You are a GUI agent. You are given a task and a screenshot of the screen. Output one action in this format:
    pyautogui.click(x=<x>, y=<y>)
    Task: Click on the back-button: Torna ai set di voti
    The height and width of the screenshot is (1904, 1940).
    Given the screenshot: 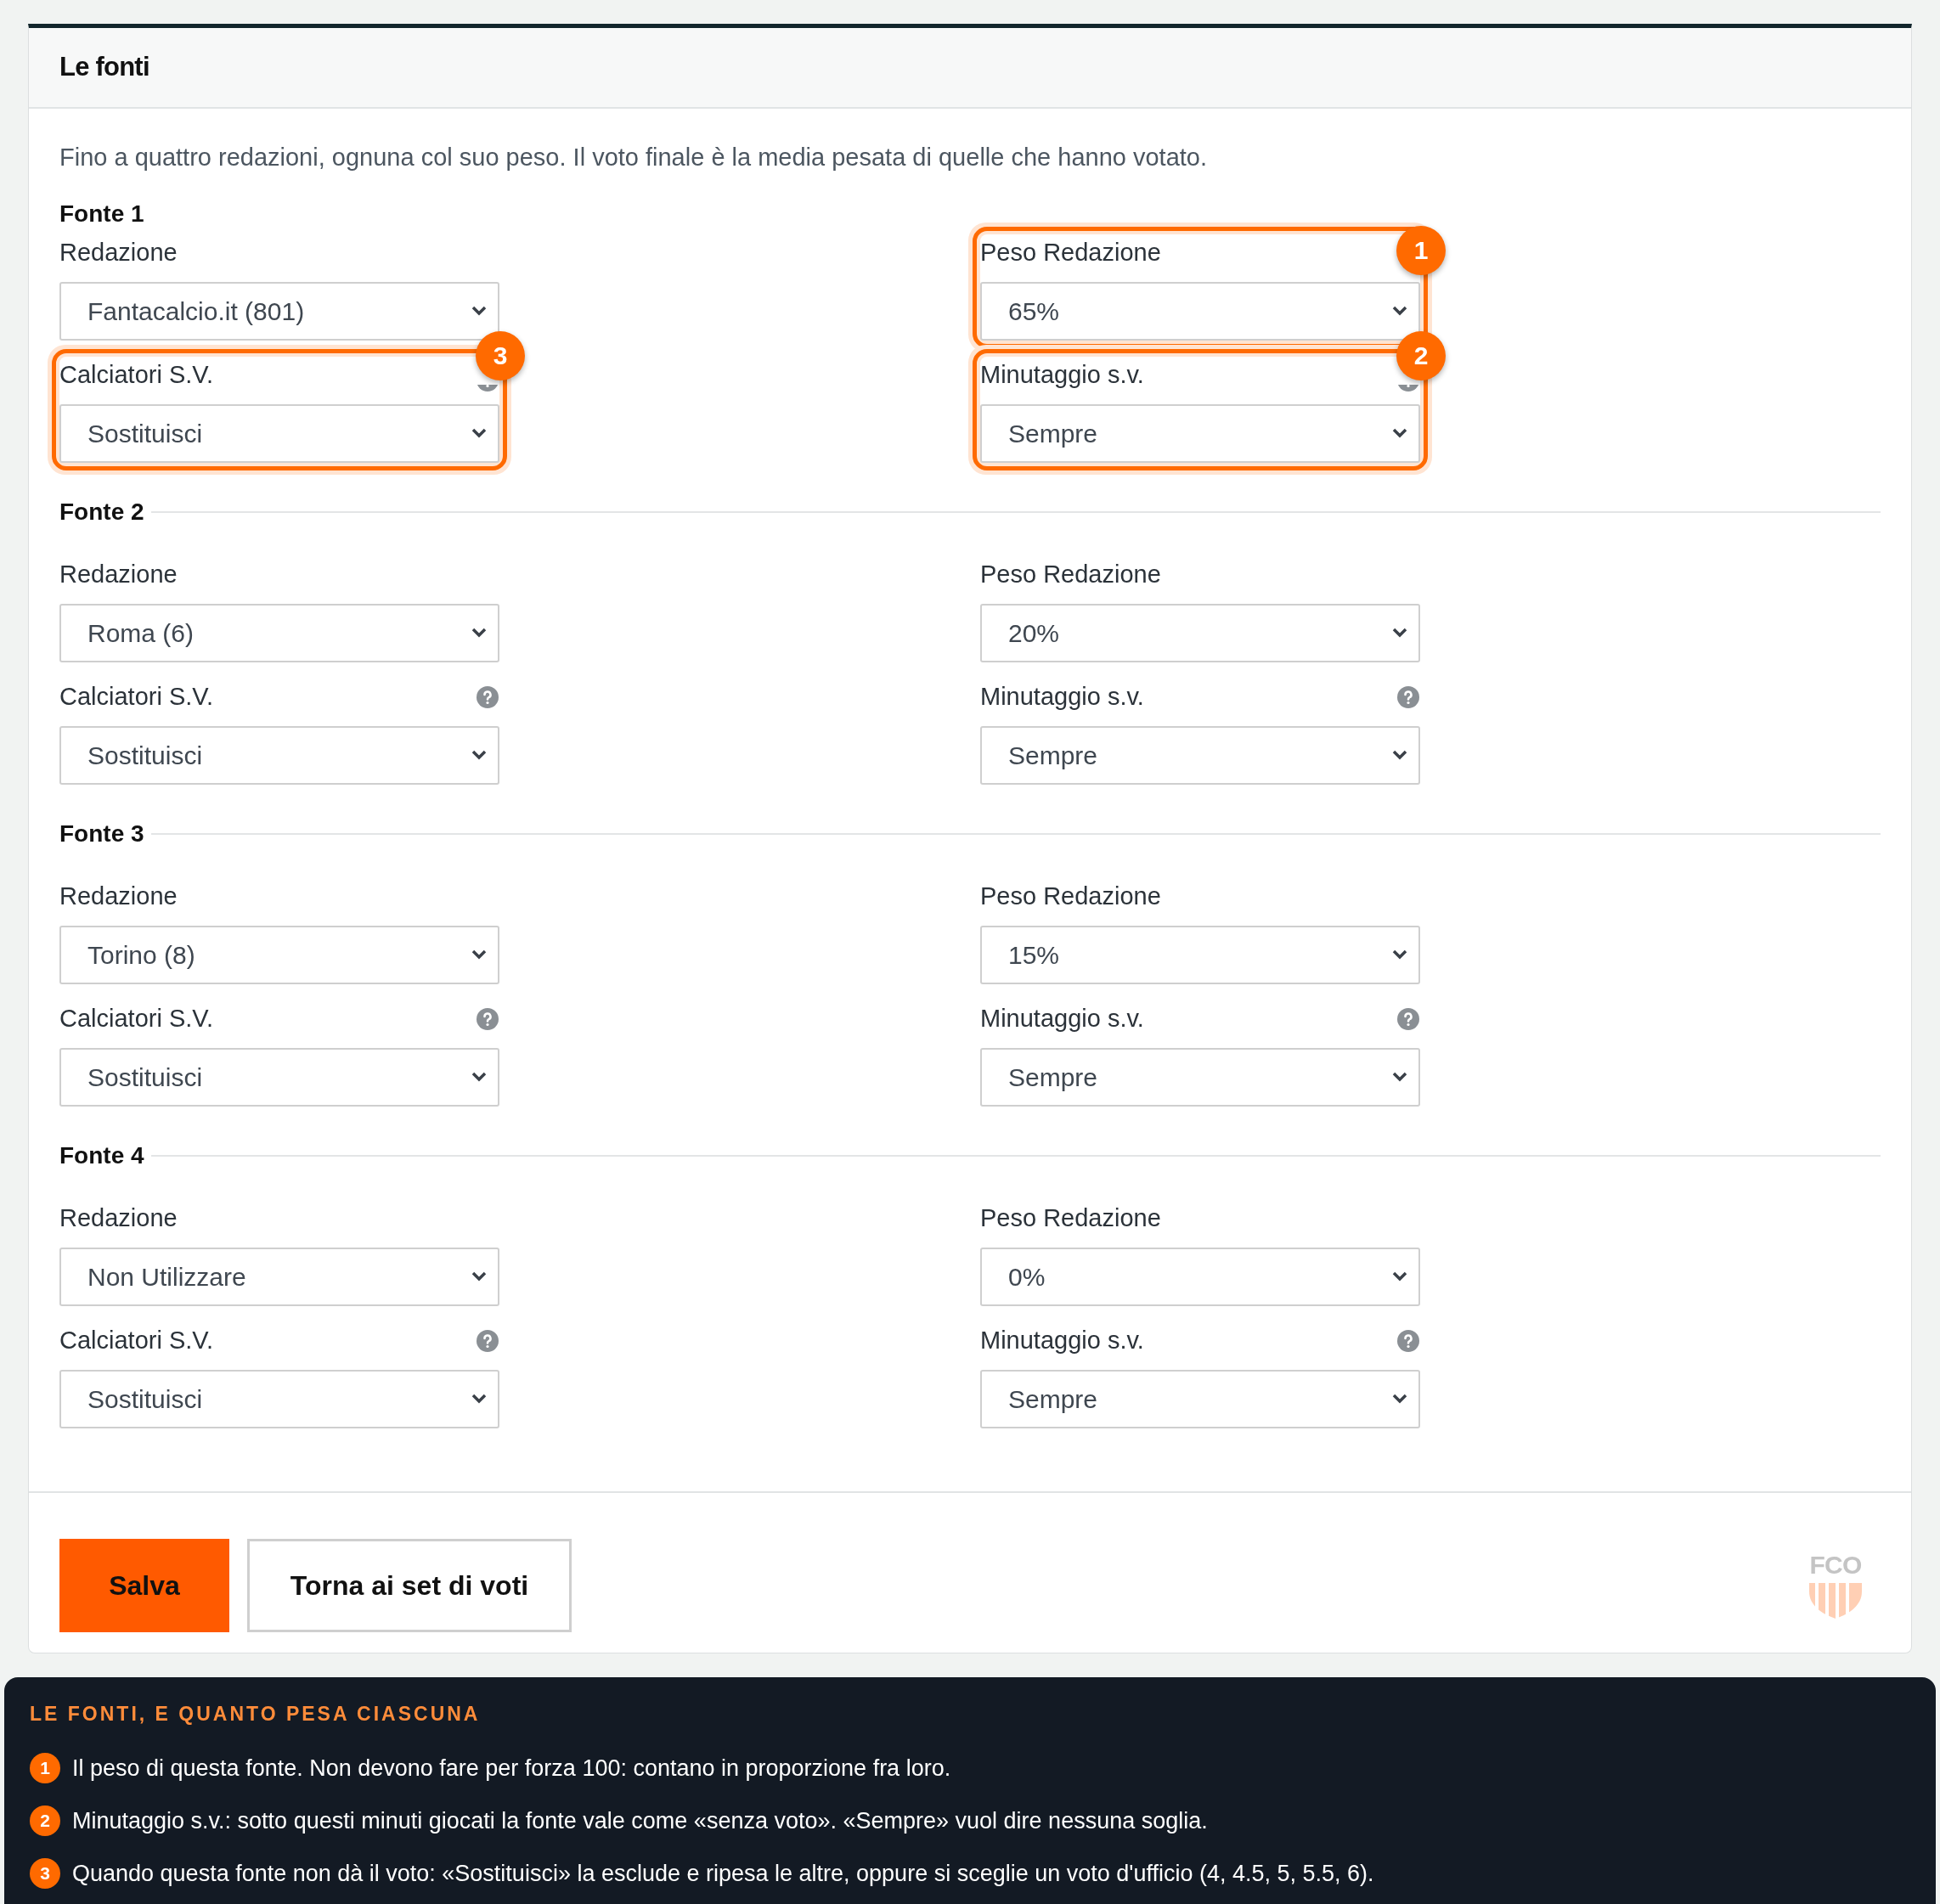 What is the action you would take?
    pyautogui.click(x=409, y=1585)
    